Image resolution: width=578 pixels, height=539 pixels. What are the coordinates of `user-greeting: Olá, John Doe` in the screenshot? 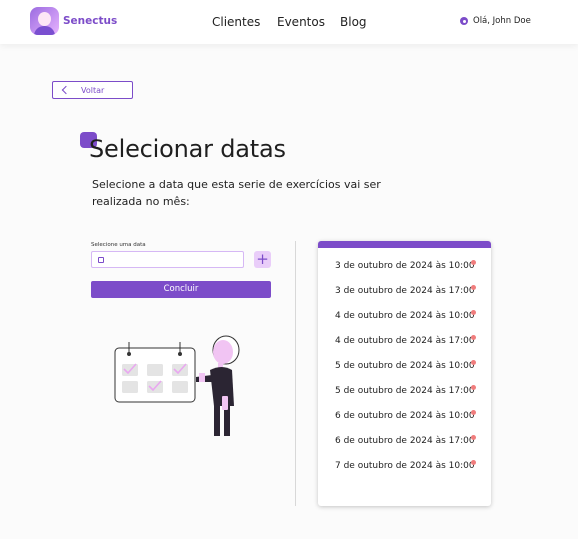 It's located at (502, 21).